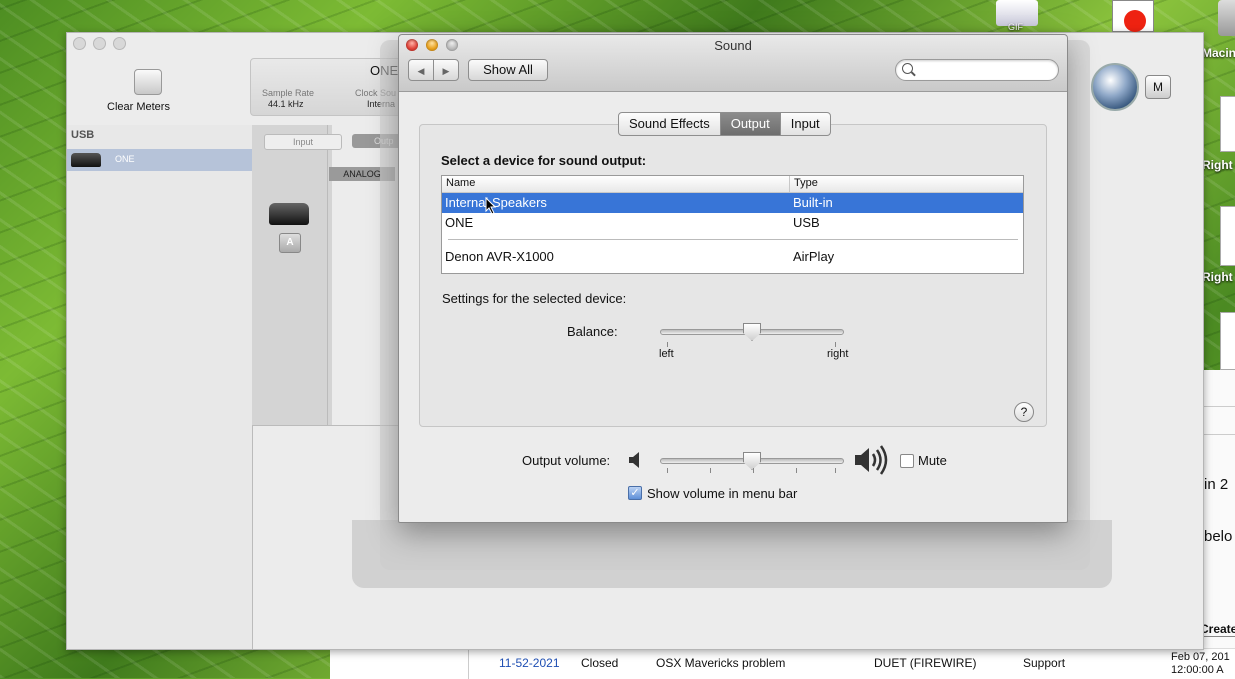 Image resolution: width=1235 pixels, height=679 pixels. Describe the element at coordinates (732, 184) in the screenshot. I see `table-header: Name Type` at that location.